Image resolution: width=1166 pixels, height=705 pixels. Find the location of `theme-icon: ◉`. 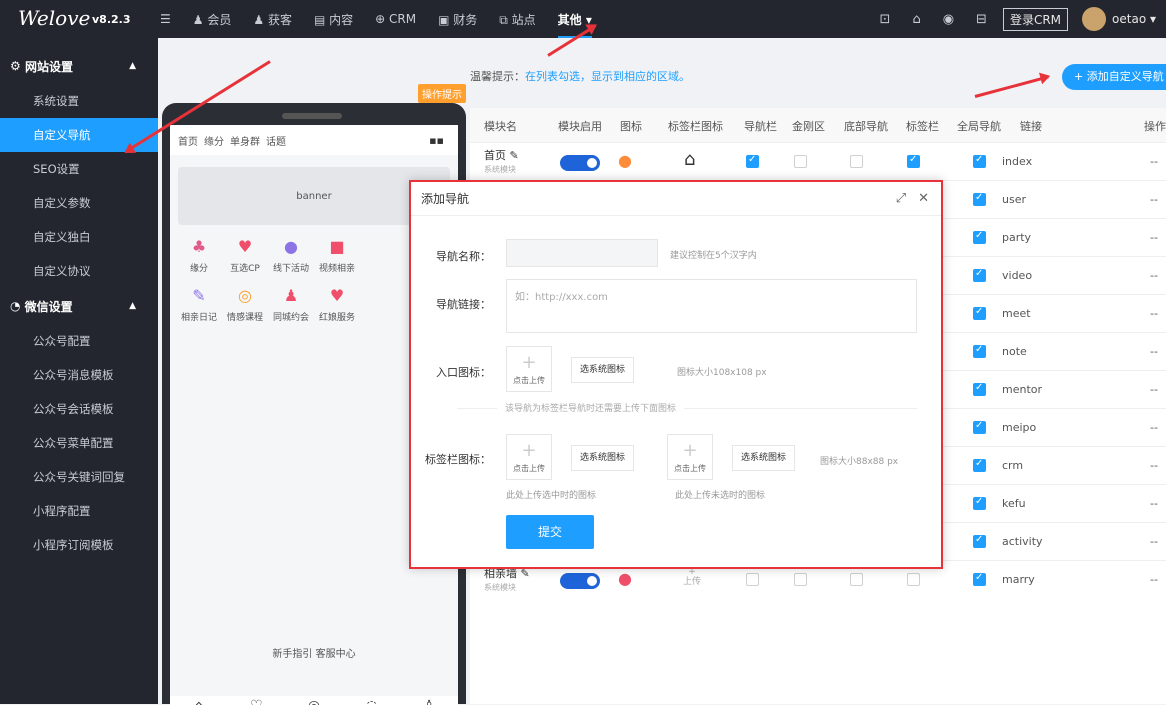

theme-icon: ◉ is located at coordinates (948, 19).